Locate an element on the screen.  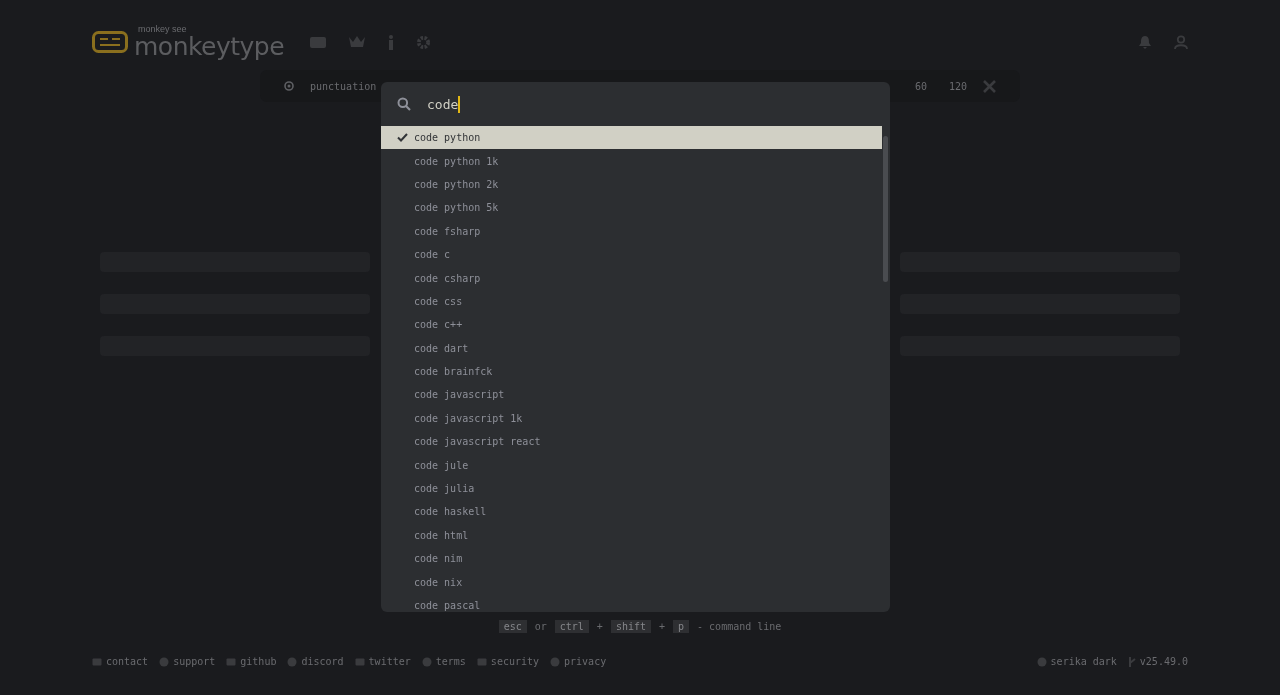
settings-icon is located at coordinates (424, 42).